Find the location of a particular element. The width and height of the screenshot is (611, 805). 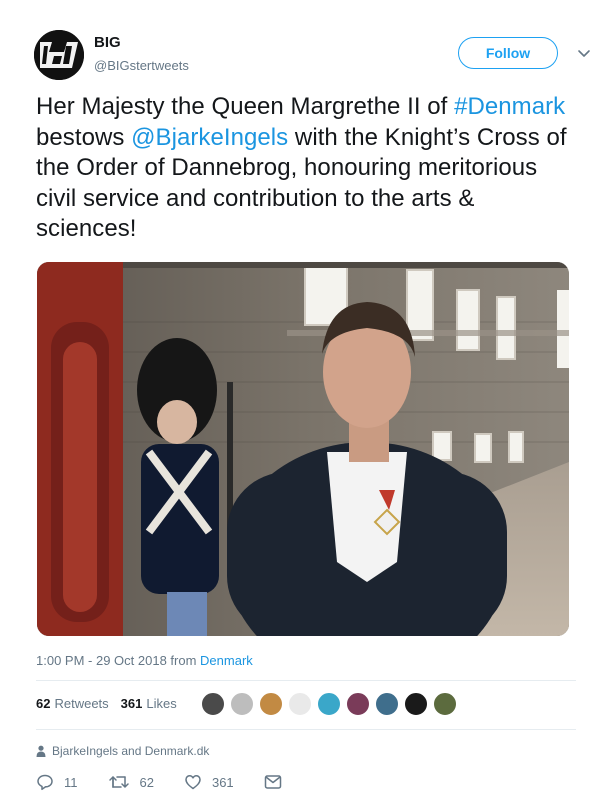

retweet-action: 62 is located at coordinates (131, 782).